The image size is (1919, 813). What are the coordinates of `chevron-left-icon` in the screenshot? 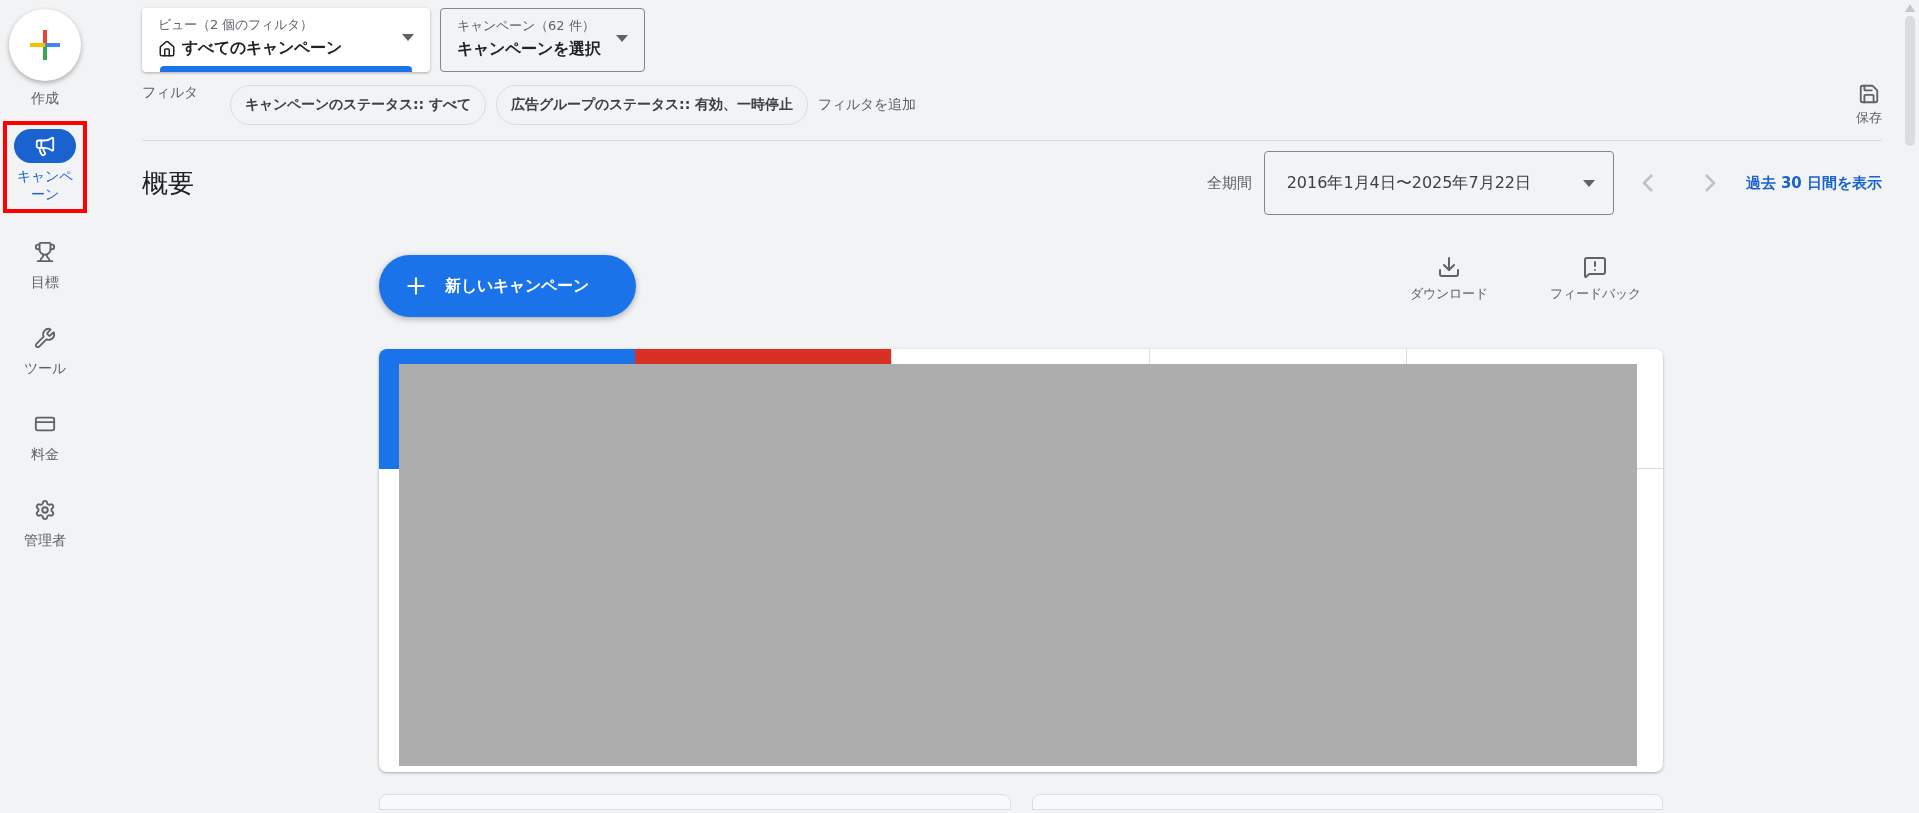 It's located at (1647, 183).